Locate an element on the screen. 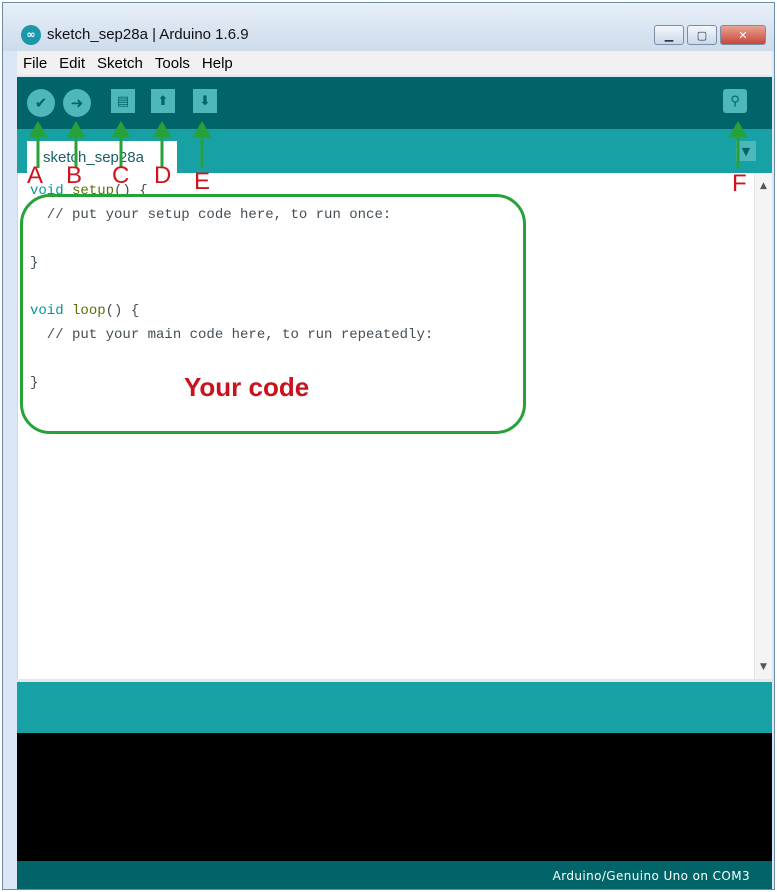  arrowhead-a is located at coordinates (38, 129).